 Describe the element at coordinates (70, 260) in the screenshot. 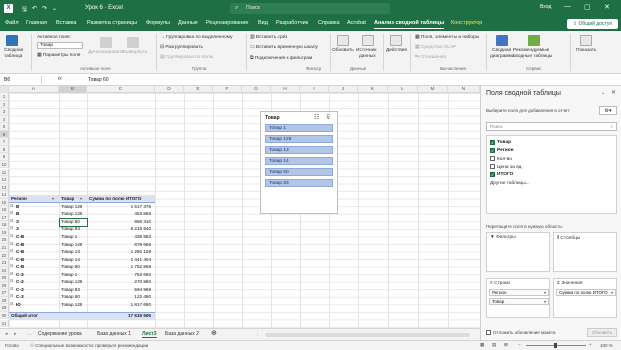

I see `pivot-cell-product: Товар 14` at that location.